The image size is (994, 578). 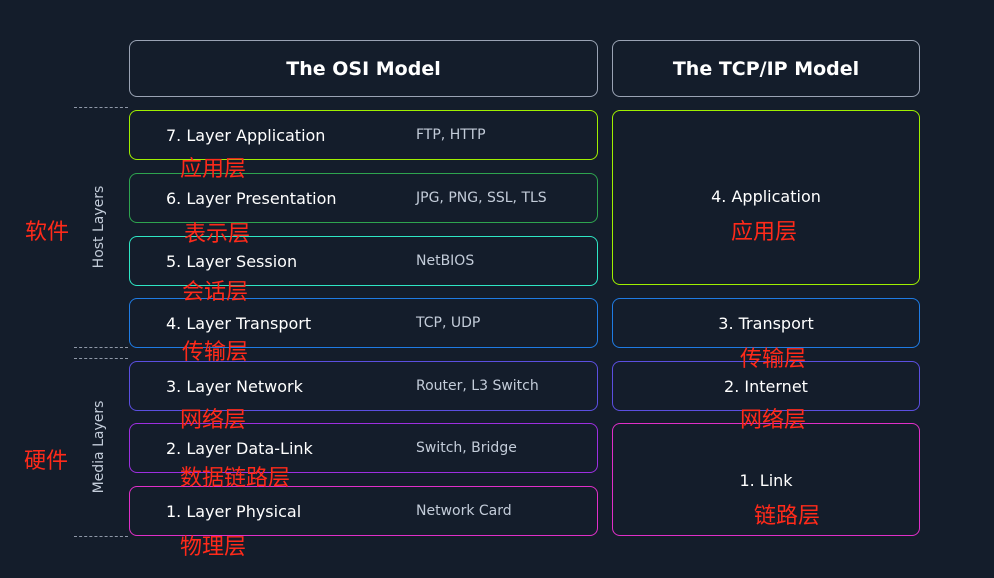 What do you see at coordinates (766, 323) in the screenshot?
I see `tcp-layer-transport-name: 3. Transport` at bounding box center [766, 323].